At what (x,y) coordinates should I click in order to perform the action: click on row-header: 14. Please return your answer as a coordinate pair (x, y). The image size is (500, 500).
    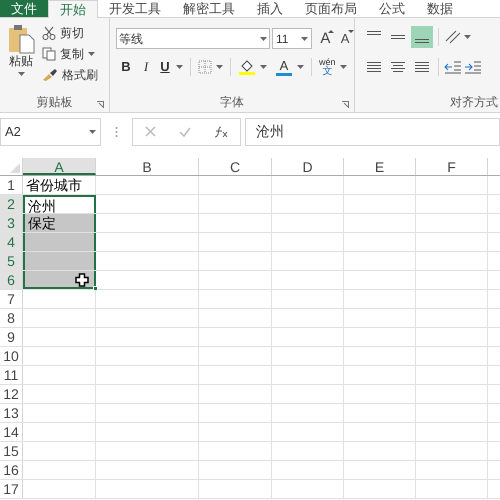
    Looking at the image, I should click on (11, 432).